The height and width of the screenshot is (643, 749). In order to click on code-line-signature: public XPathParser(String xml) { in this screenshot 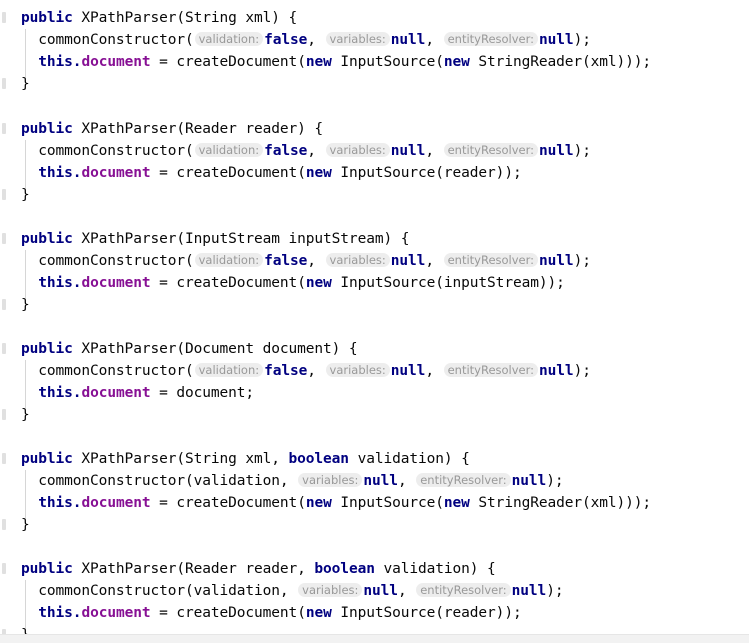, I will do `click(159, 18)`.